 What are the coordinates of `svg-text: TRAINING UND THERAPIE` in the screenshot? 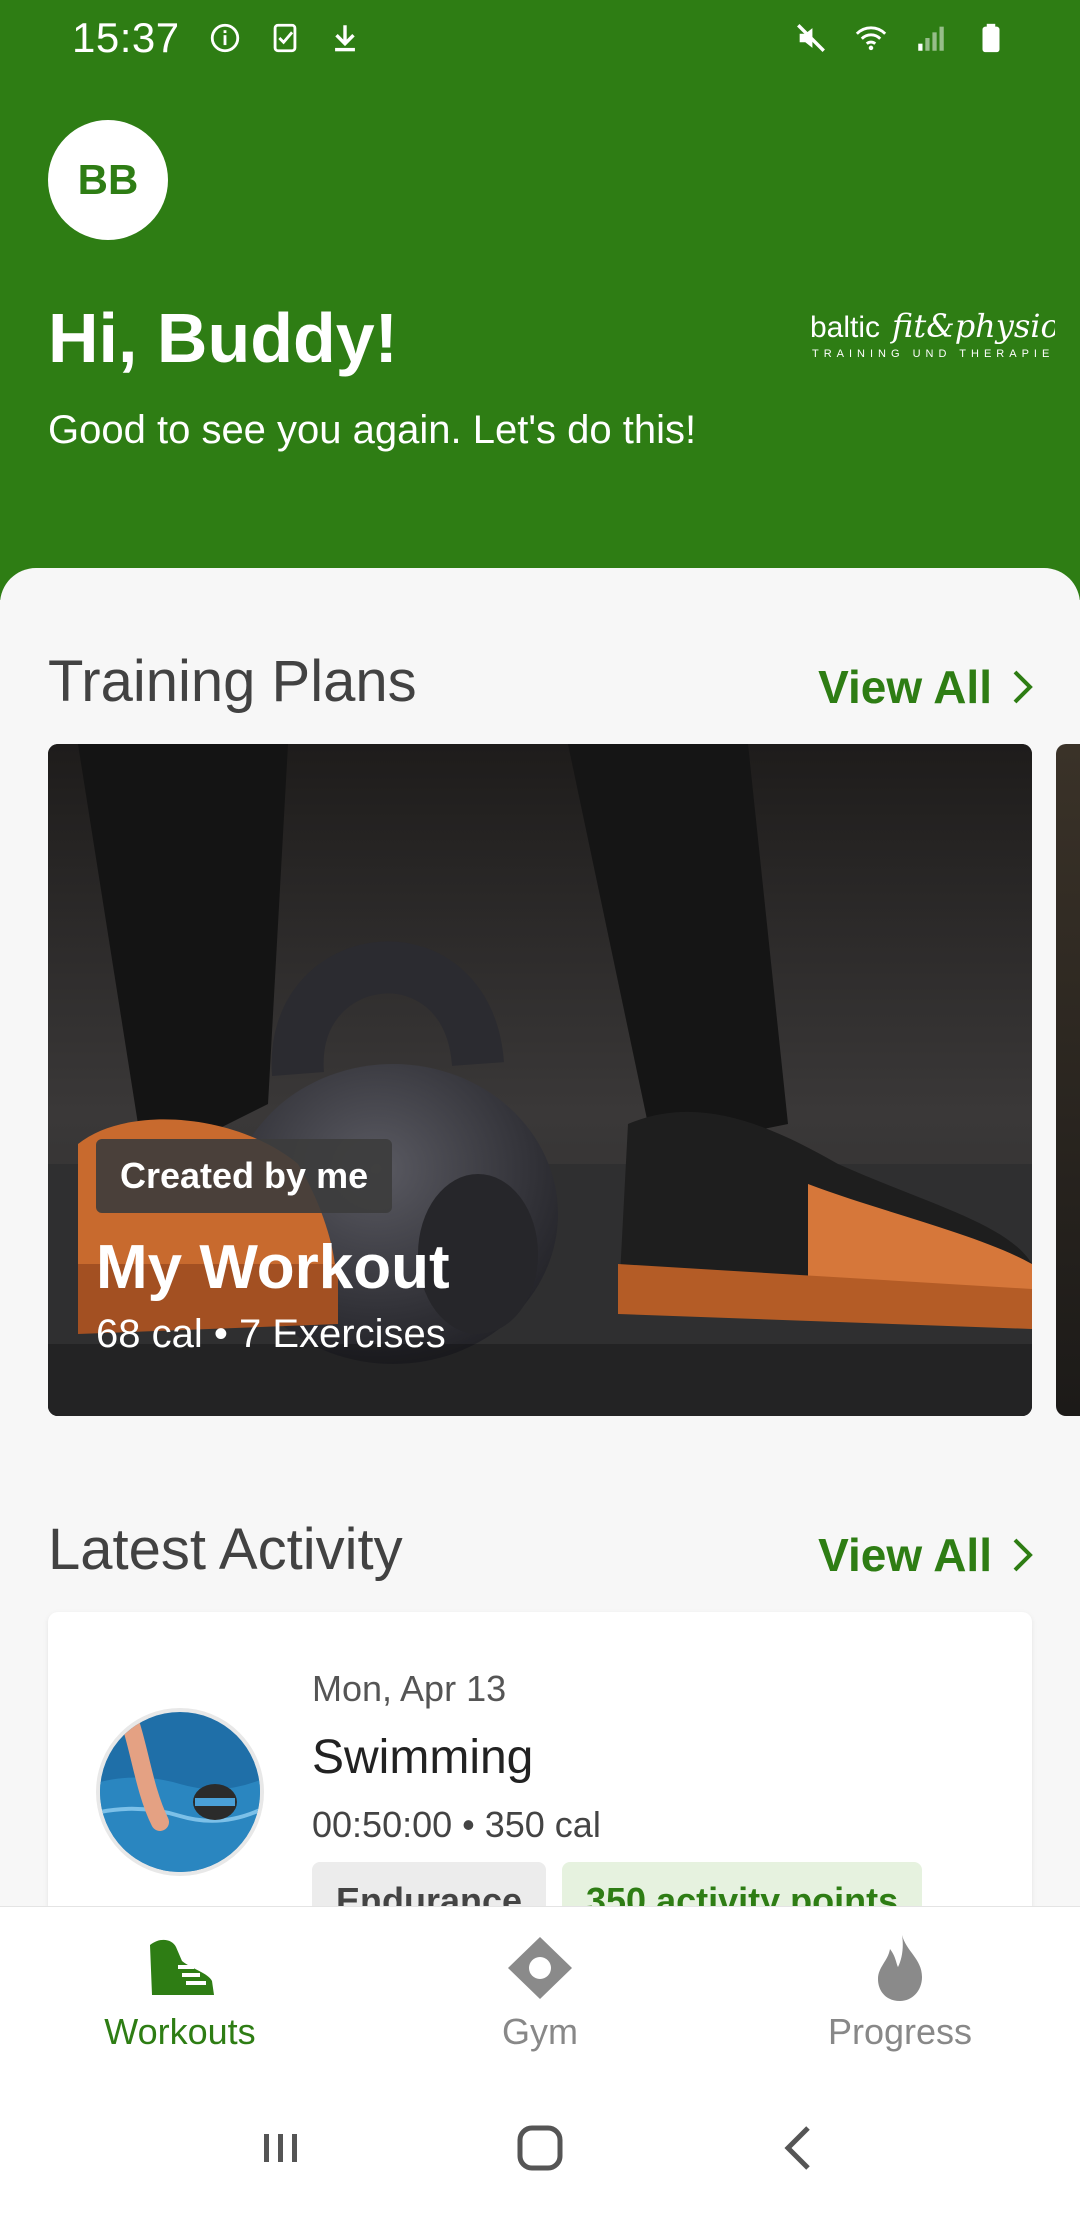 It's located at (933, 354).